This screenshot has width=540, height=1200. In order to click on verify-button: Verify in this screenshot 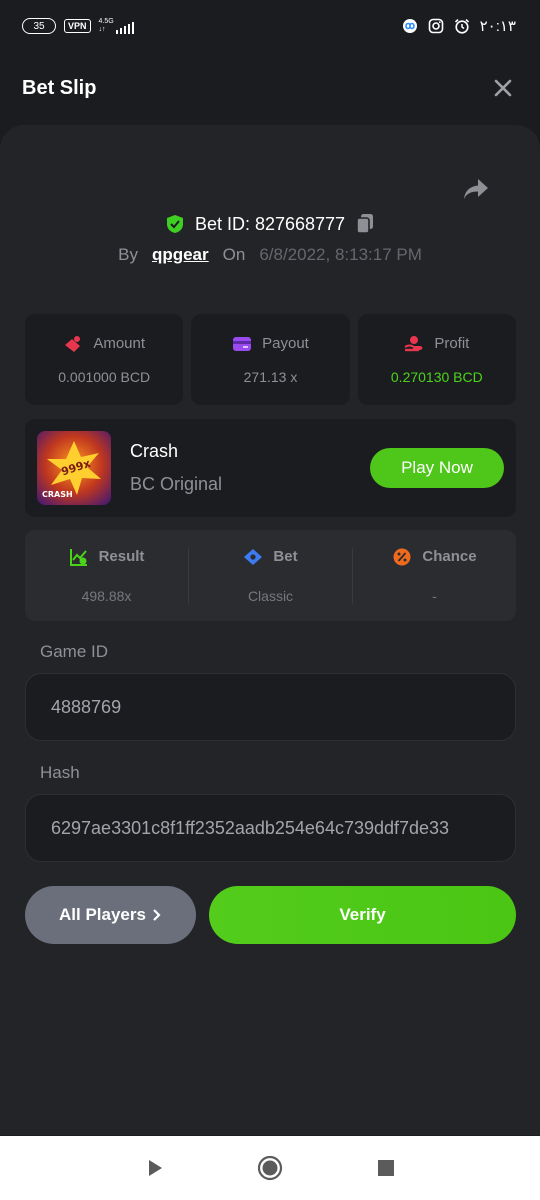, I will do `click(362, 915)`.